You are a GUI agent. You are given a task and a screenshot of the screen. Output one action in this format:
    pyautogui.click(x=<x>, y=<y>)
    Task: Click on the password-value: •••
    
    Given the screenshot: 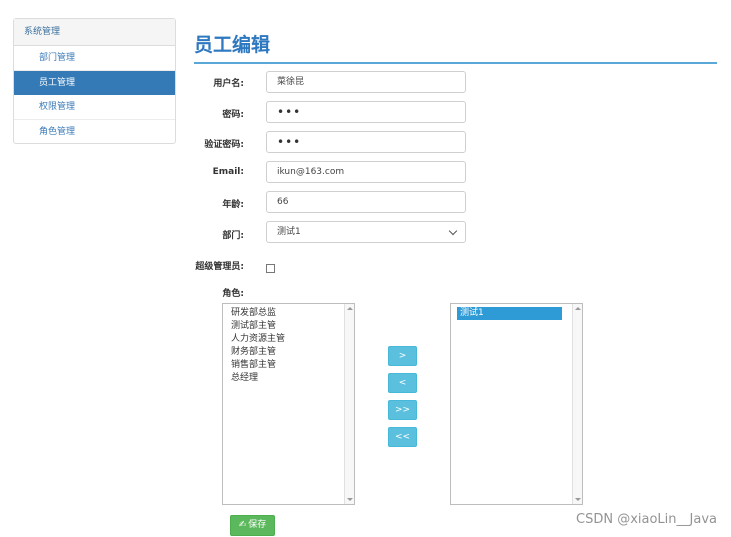 What is the action you would take?
    pyautogui.click(x=289, y=112)
    